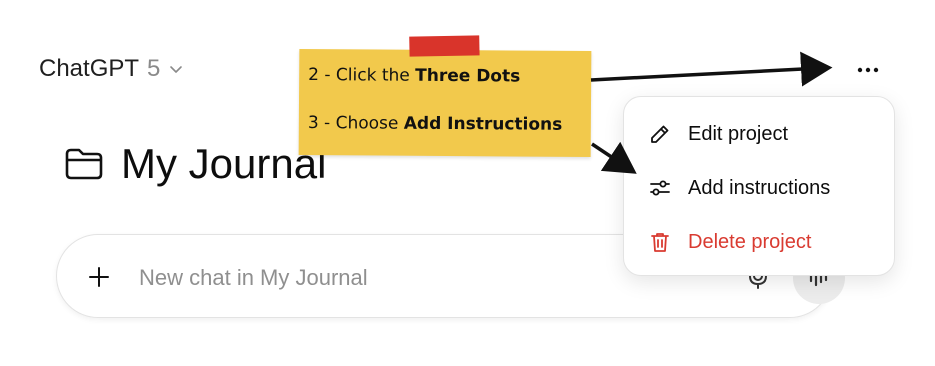  I want to click on model-name: ChatGPT, so click(89, 68).